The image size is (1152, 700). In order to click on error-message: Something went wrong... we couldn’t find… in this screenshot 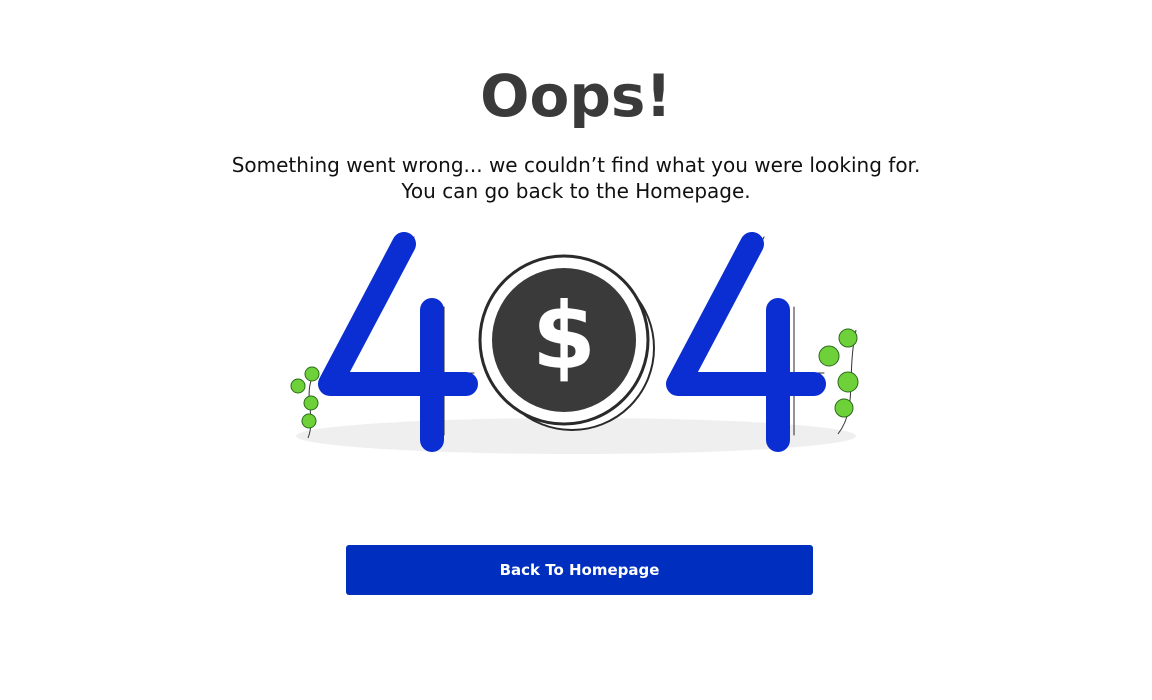, I will do `click(576, 178)`.